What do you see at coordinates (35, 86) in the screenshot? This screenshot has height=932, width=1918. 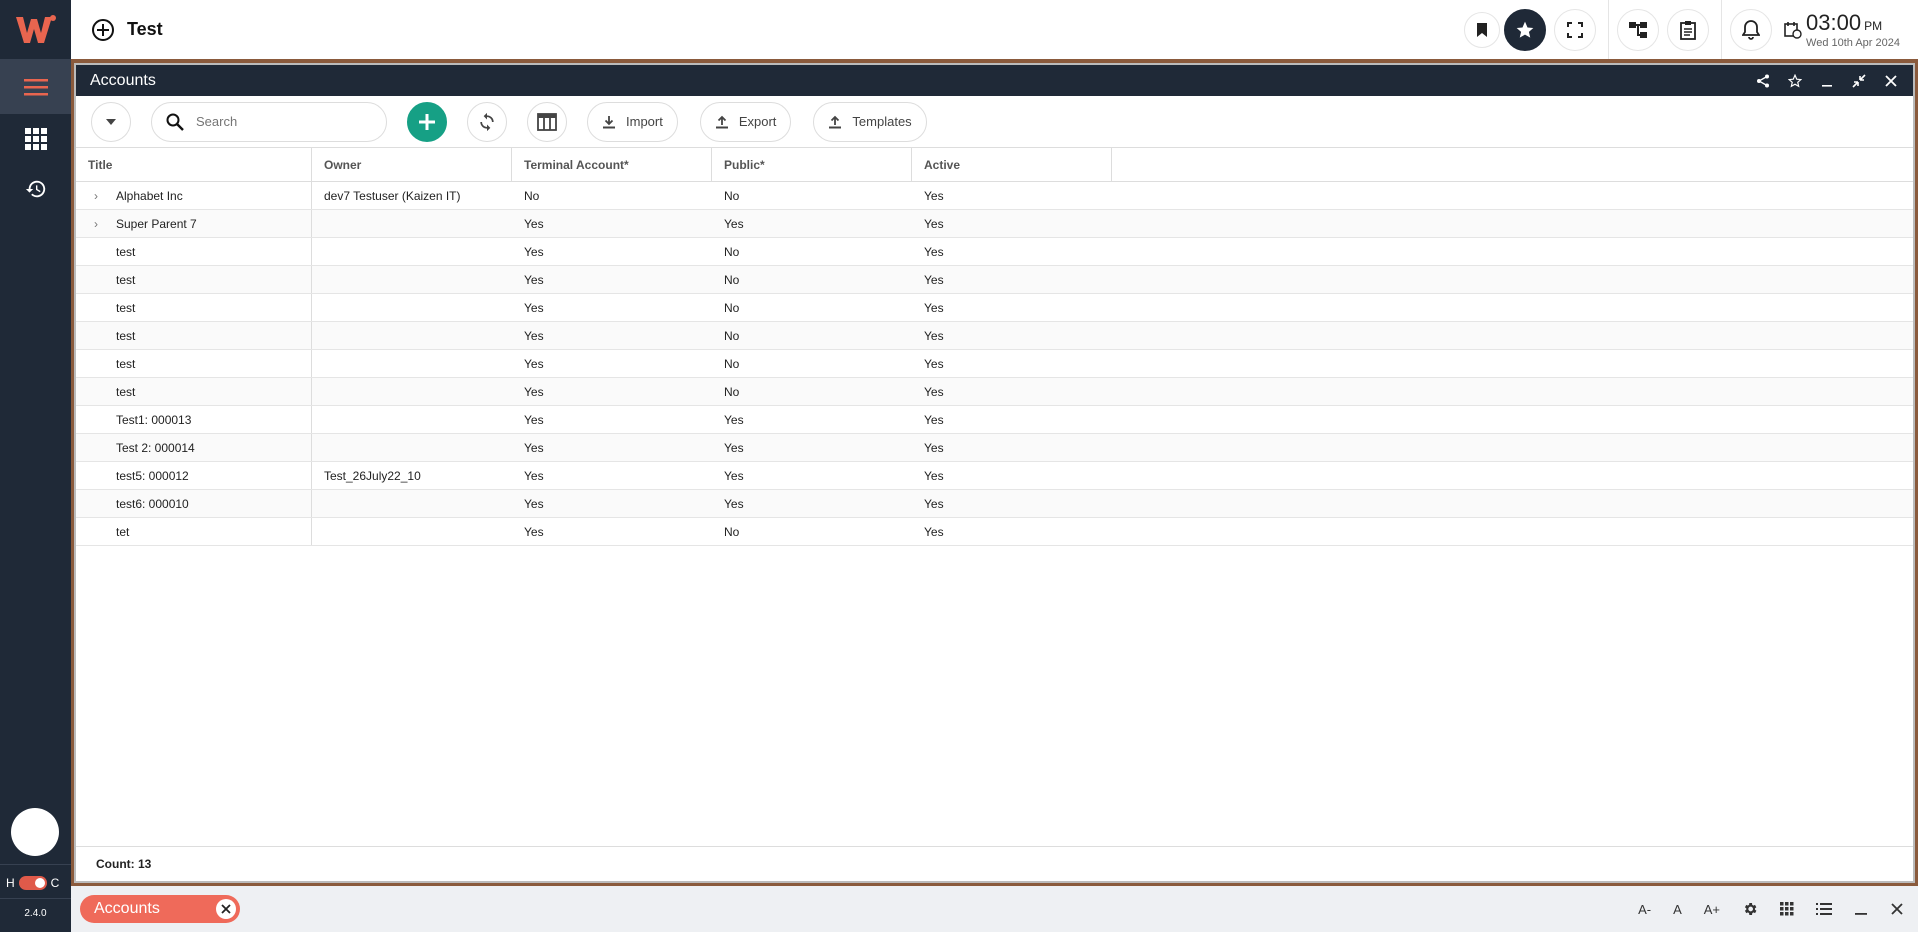 I see `sidebar-menu-button` at bounding box center [35, 86].